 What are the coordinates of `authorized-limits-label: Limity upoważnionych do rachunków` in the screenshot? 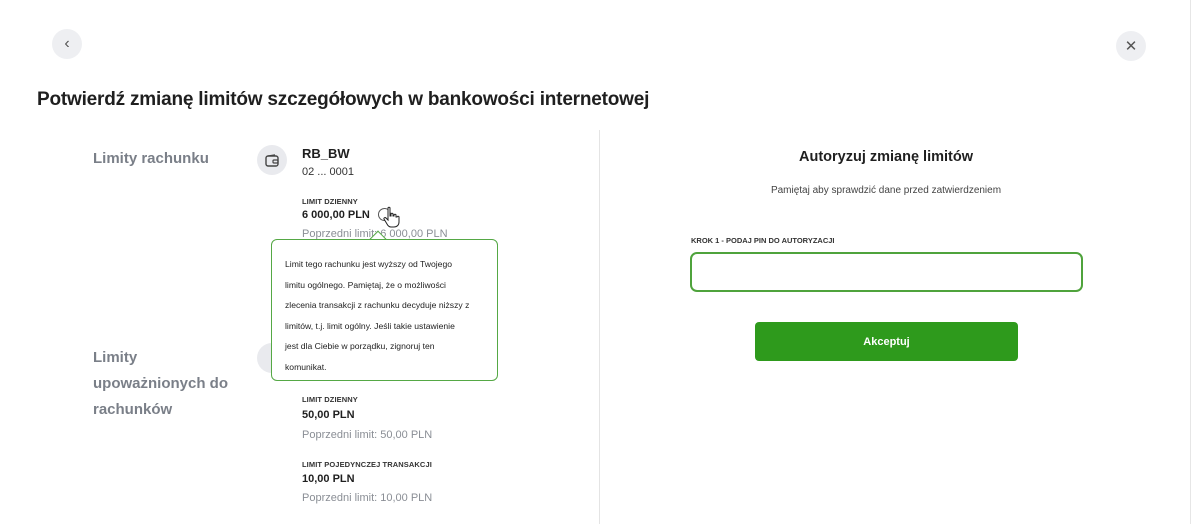 It's located at (160, 383).